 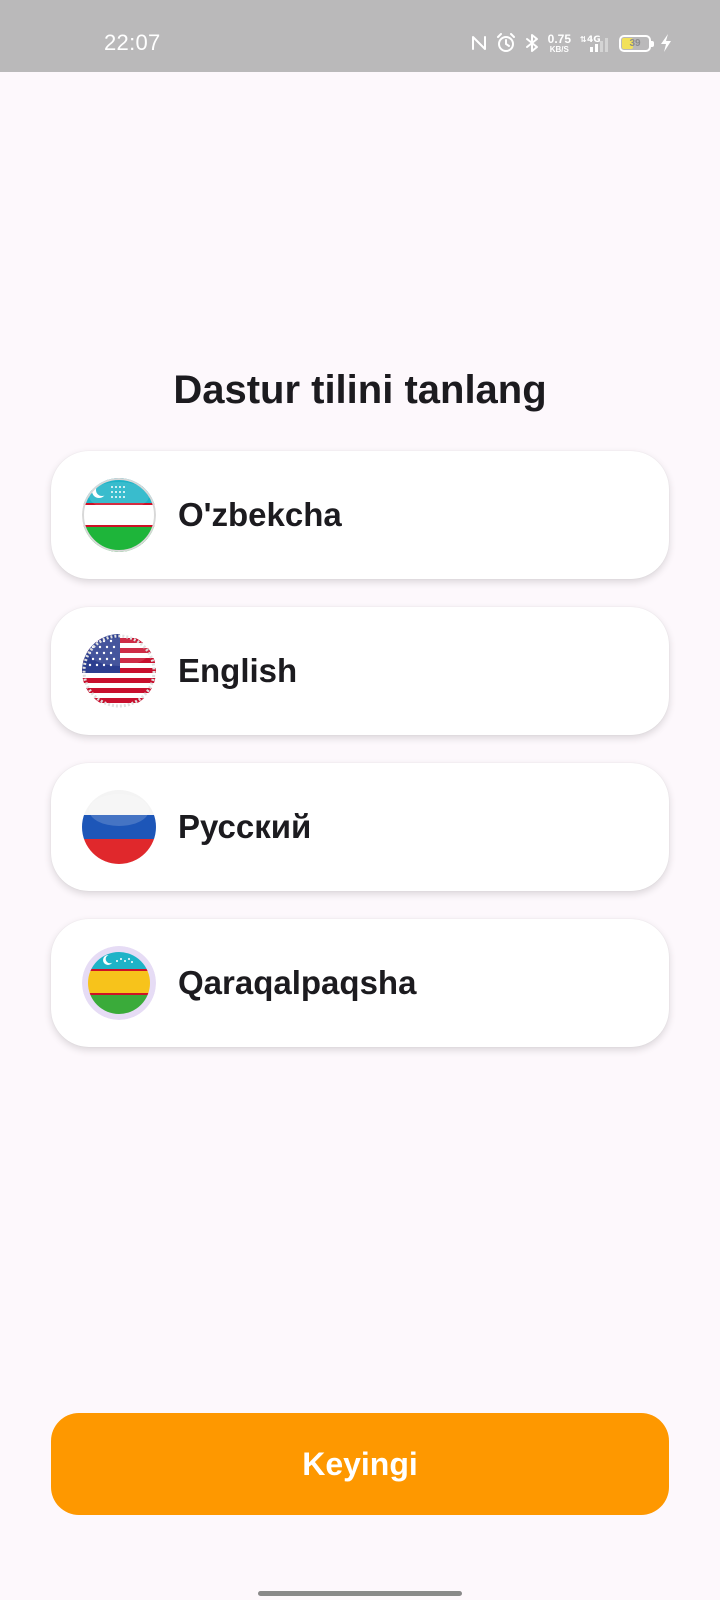 I want to click on page-title: Dastur tilini tanlang, so click(x=360, y=390).